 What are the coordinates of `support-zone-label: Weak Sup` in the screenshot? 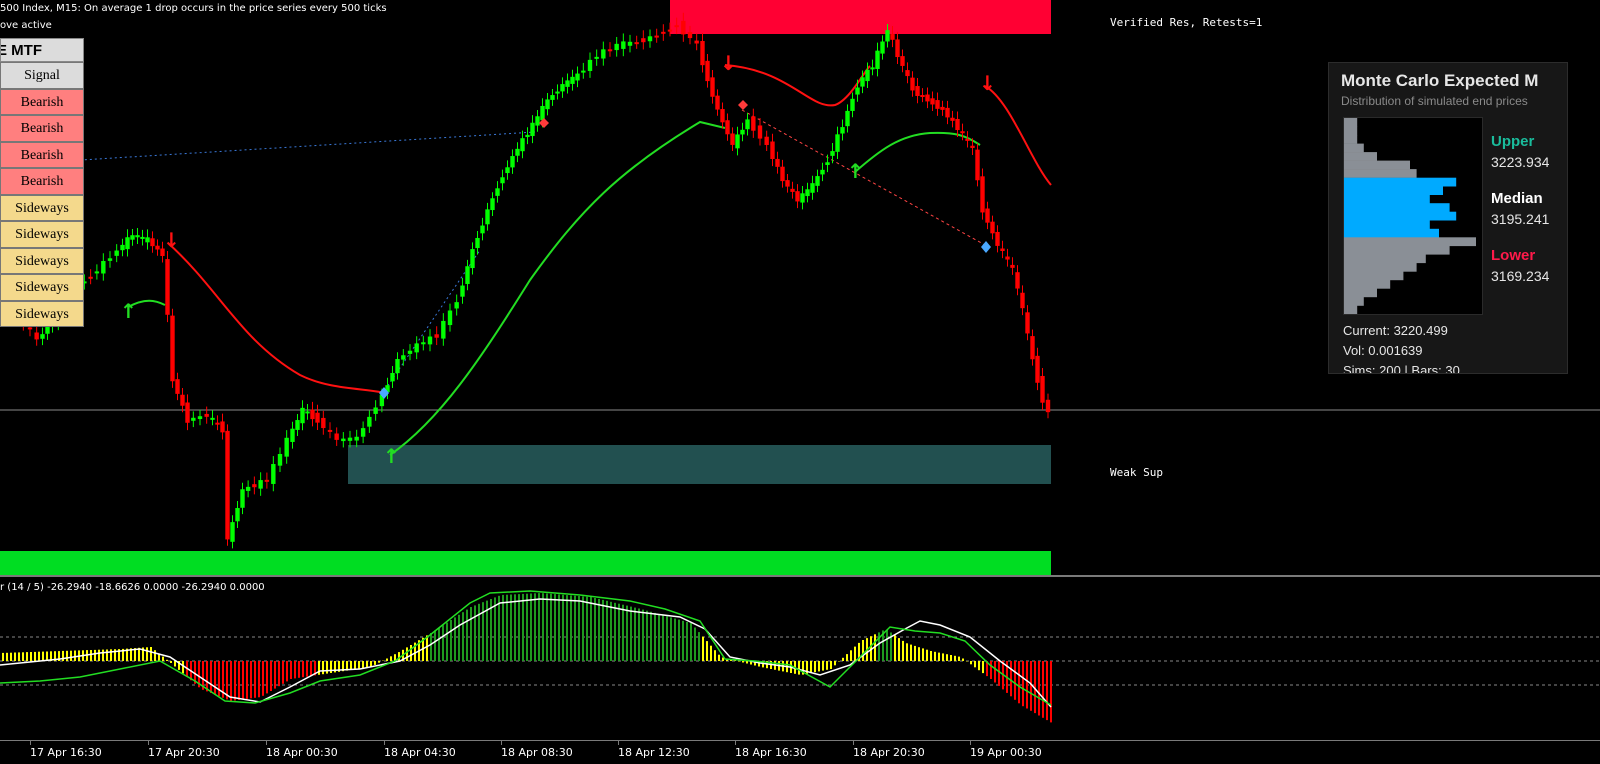 It's located at (1136, 472).